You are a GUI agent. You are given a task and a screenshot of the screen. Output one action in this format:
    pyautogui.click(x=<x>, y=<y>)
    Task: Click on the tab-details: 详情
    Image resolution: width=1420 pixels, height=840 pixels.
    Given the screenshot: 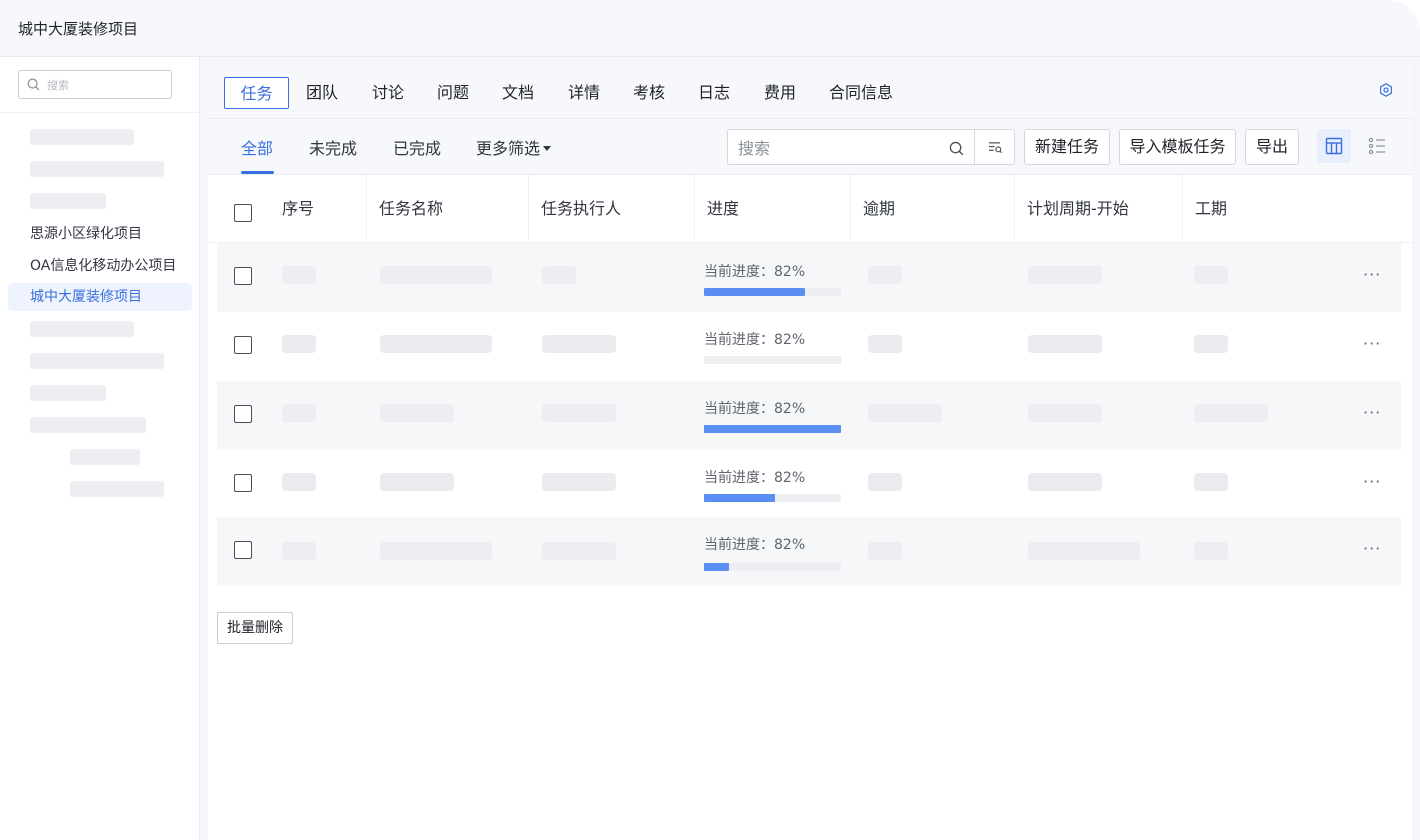 What is the action you would take?
    pyautogui.click(x=584, y=93)
    